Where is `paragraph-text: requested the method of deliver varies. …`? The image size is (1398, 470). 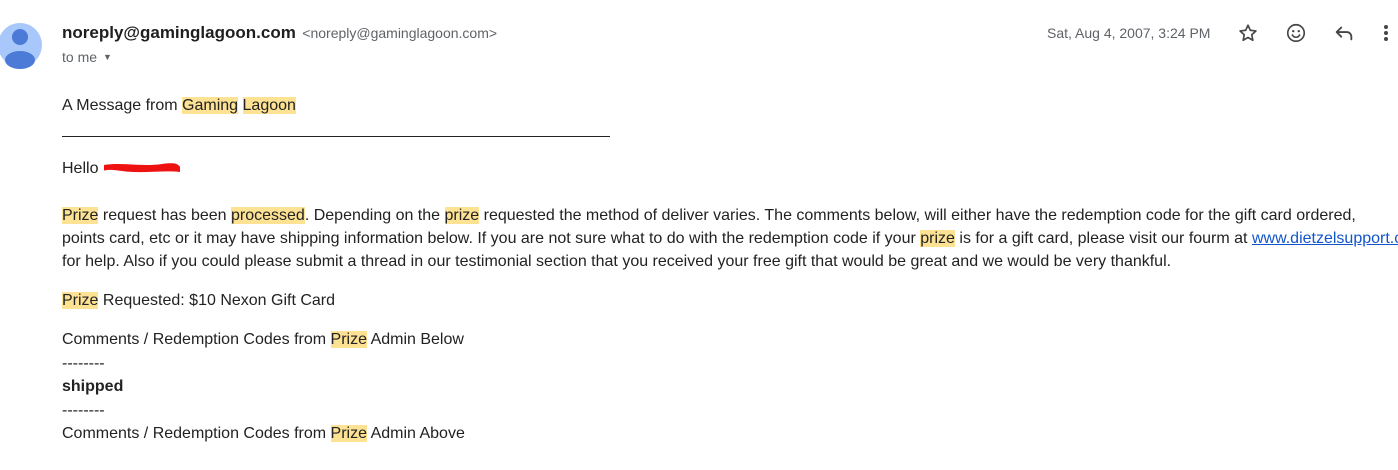
paragraph-text: requested the method of deliver varies. … is located at coordinates (917, 215).